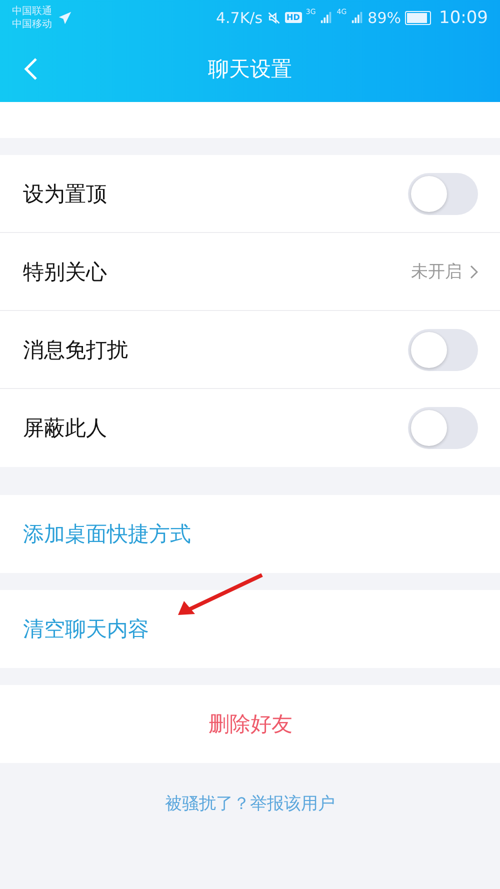  I want to click on mute-icon, so click(273, 17).